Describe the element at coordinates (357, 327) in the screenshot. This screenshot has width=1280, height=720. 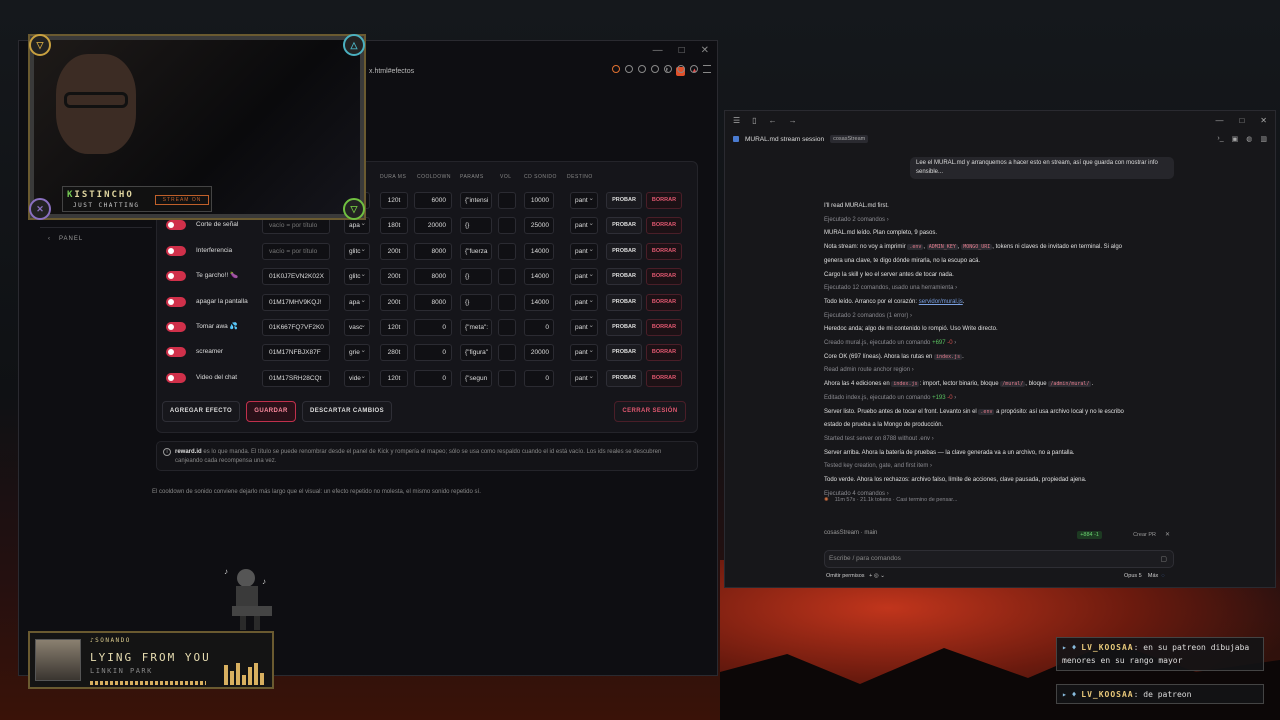
I see `effect-type-select: vasc` at that location.